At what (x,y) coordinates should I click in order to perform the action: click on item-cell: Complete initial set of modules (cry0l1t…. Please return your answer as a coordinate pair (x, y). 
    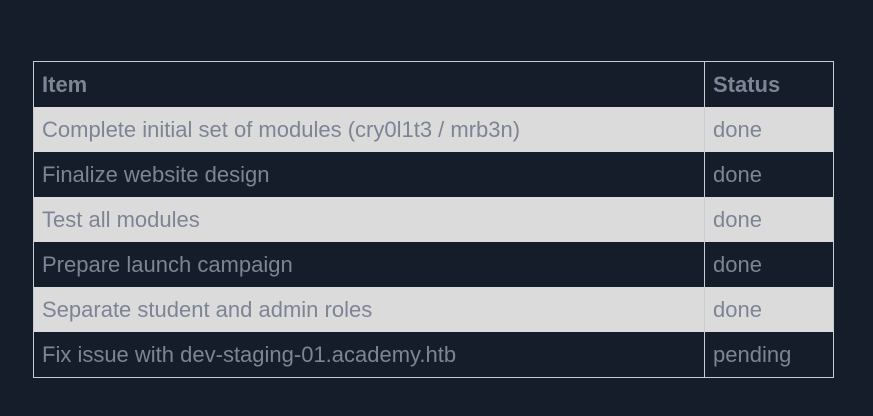
    Looking at the image, I should click on (369, 129).